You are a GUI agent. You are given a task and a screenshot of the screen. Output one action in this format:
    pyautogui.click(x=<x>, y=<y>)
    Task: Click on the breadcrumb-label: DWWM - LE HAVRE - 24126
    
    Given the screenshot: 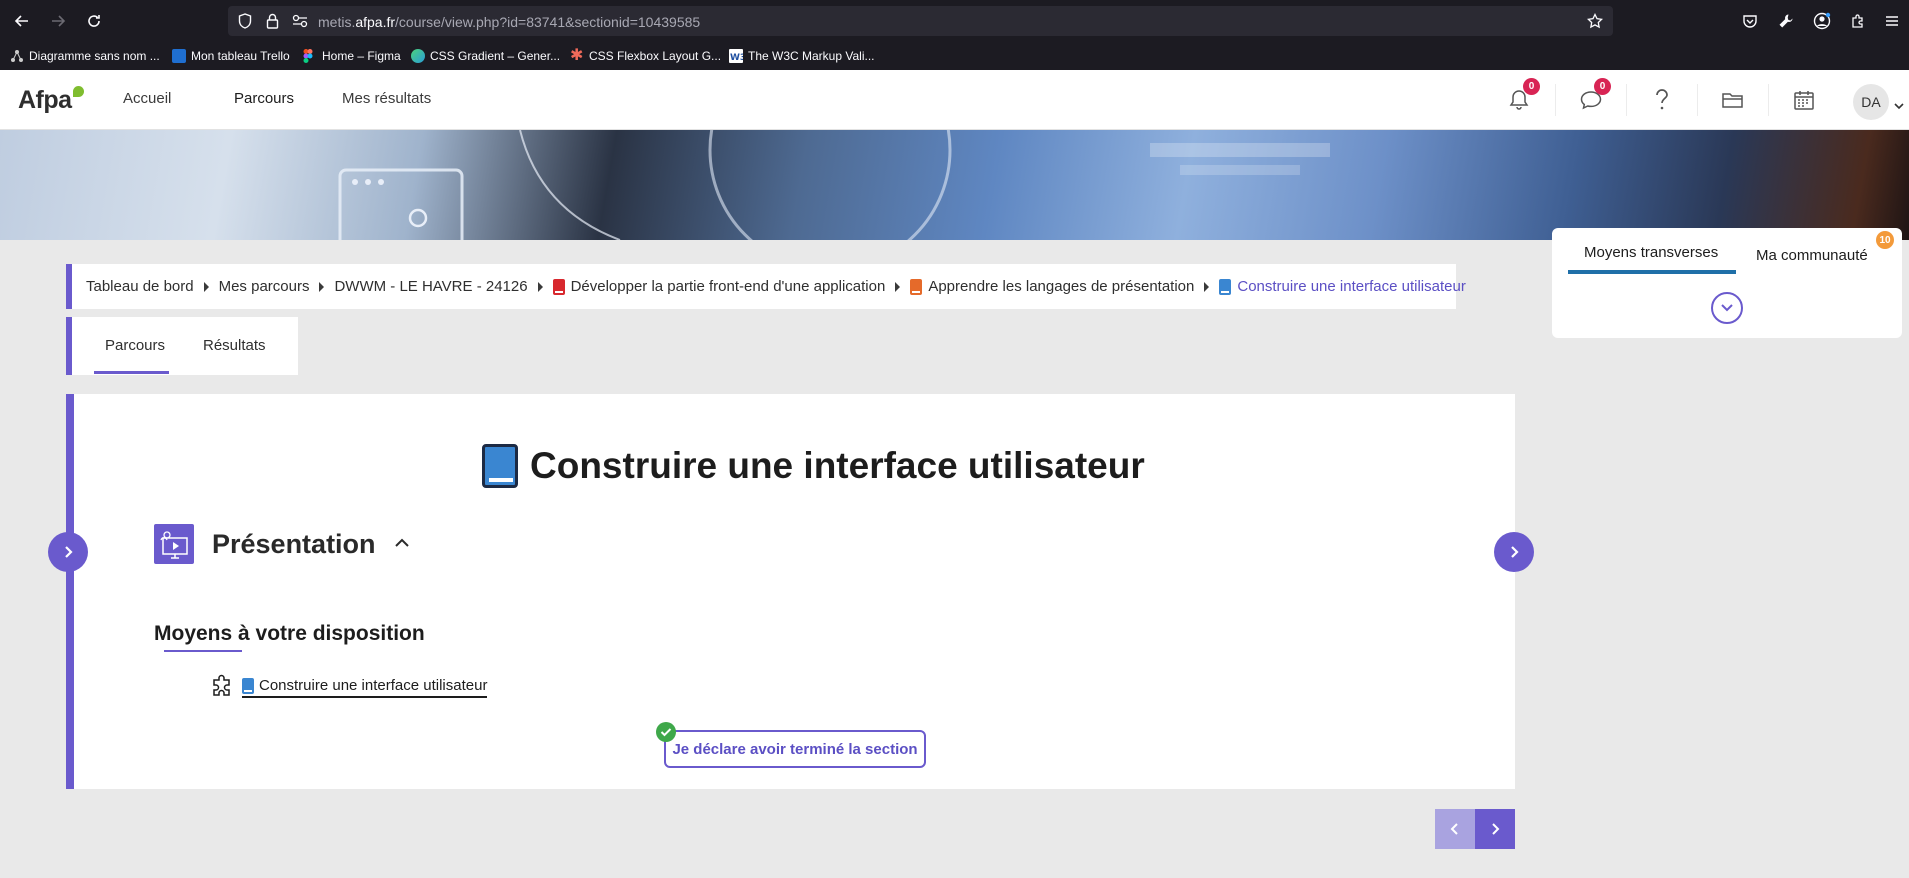 What is the action you would take?
    pyautogui.click(x=431, y=286)
    